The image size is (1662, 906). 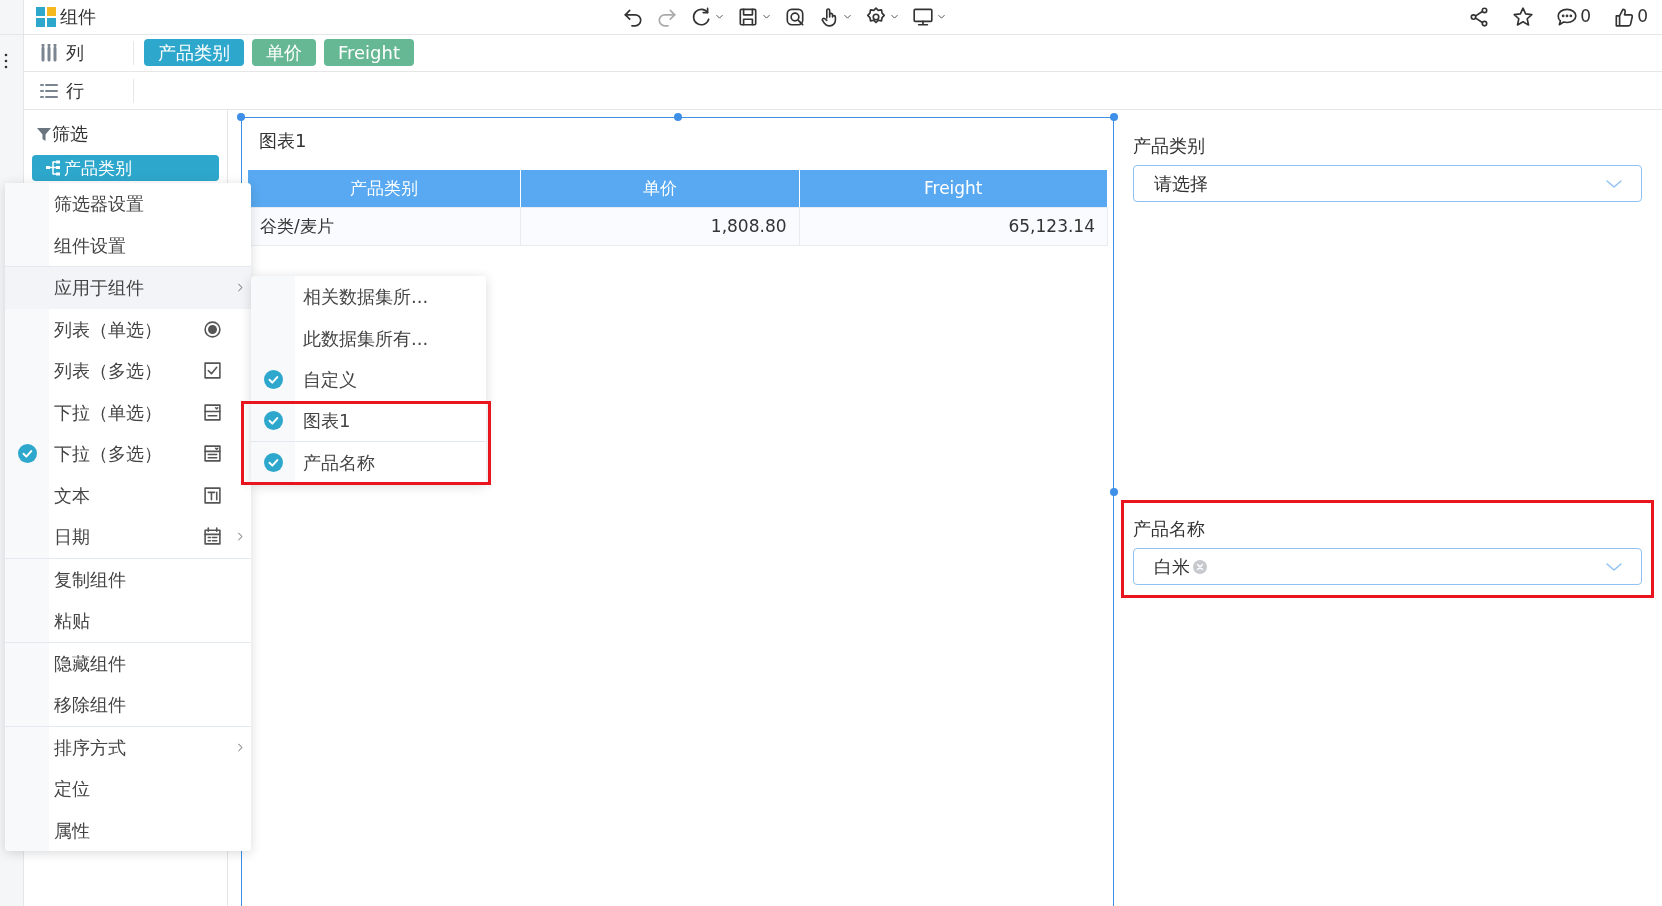 I want to click on menu-label: 图表1, so click(x=327, y=421).